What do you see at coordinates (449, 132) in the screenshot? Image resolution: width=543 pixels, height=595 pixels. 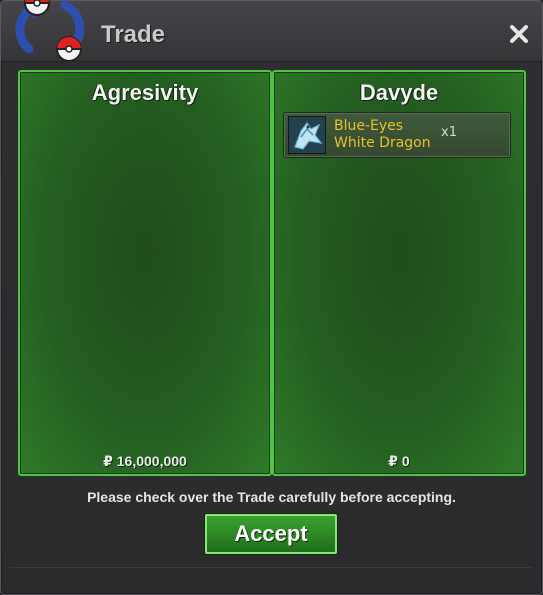 I see `item-quantity: x1` at bounding box center [449, 132].